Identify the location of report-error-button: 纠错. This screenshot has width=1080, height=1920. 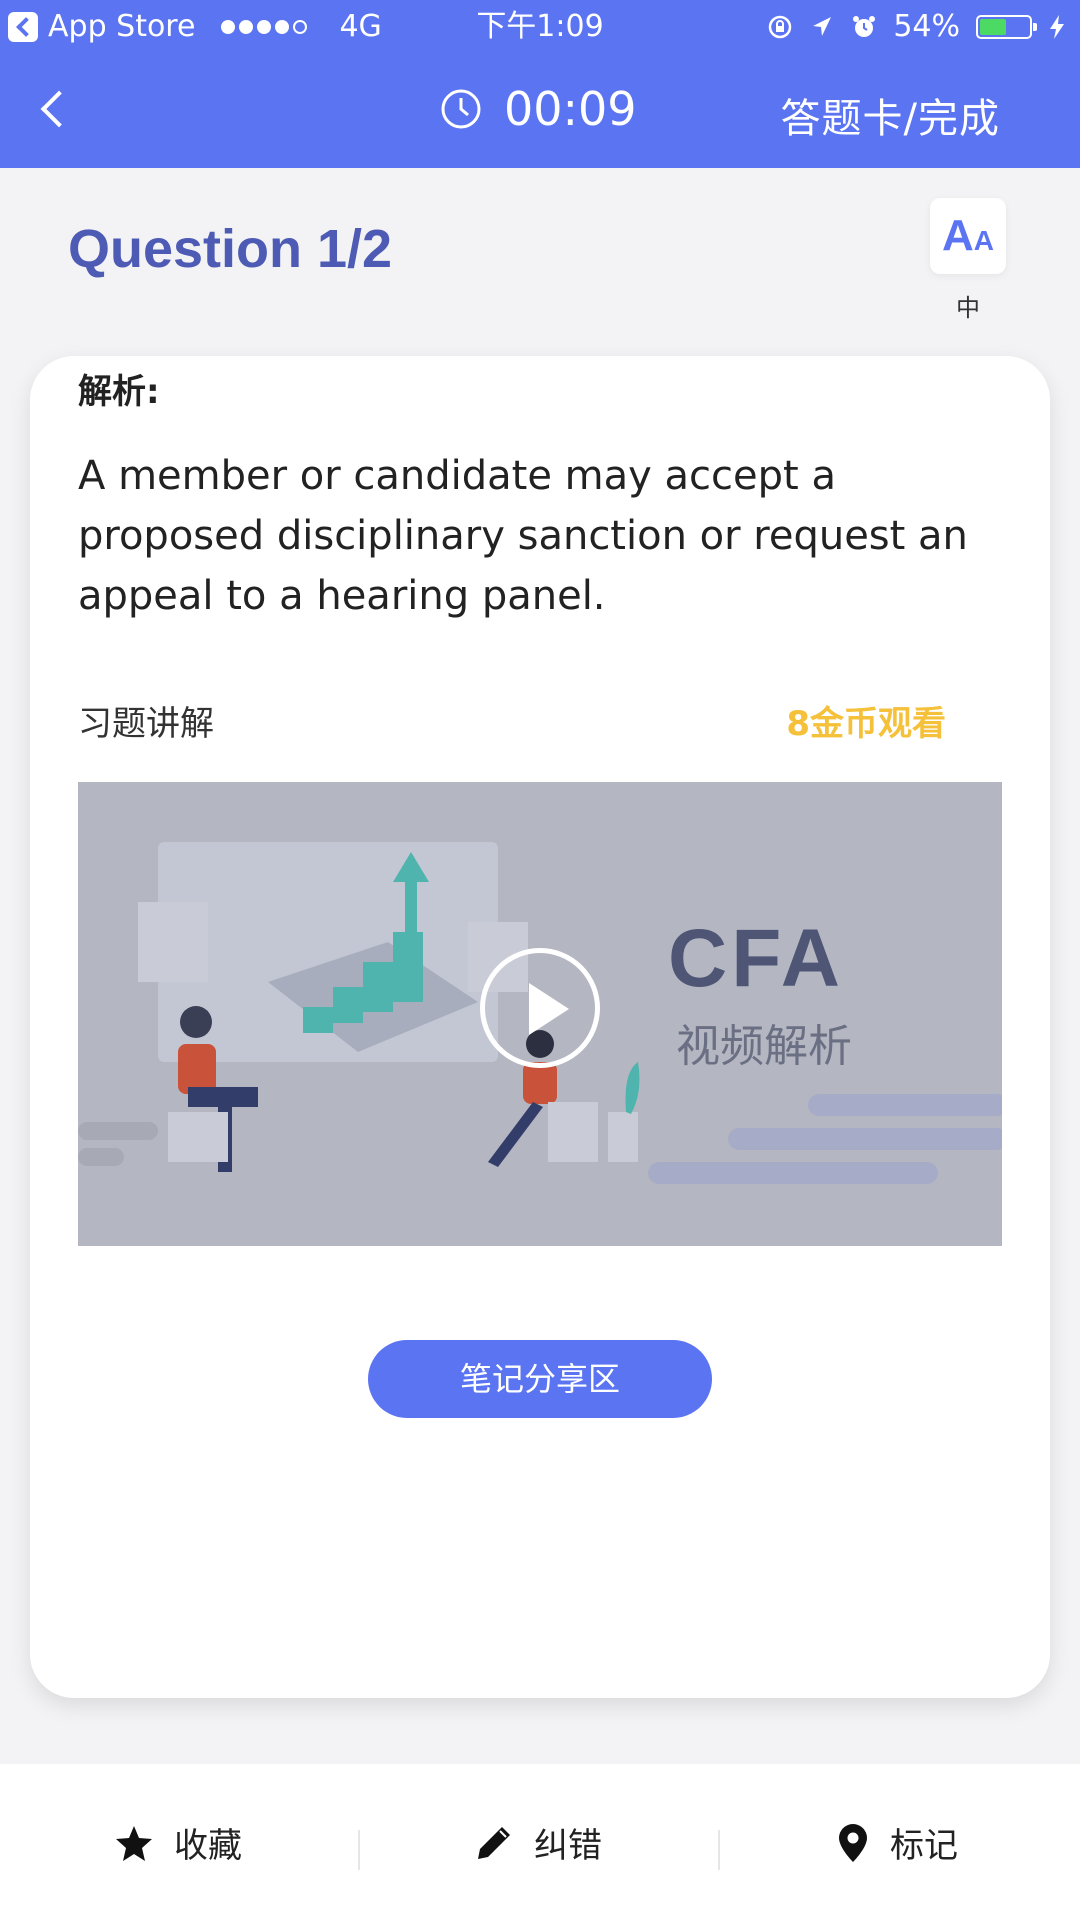
(538, 1842).